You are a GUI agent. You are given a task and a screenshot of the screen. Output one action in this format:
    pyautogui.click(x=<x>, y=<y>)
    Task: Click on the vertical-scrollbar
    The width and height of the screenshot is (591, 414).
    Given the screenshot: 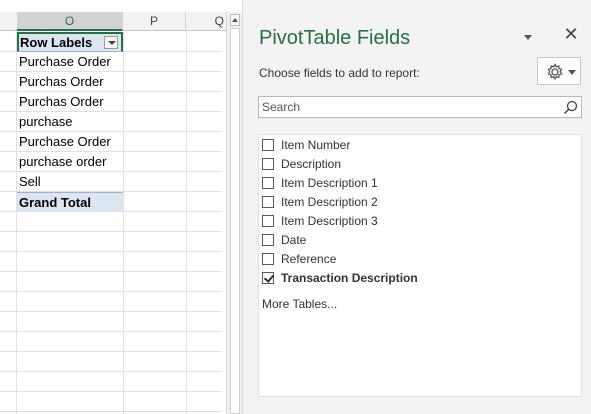 What is the action you would take?
    pyautogui.click(x=234, y=213)
    